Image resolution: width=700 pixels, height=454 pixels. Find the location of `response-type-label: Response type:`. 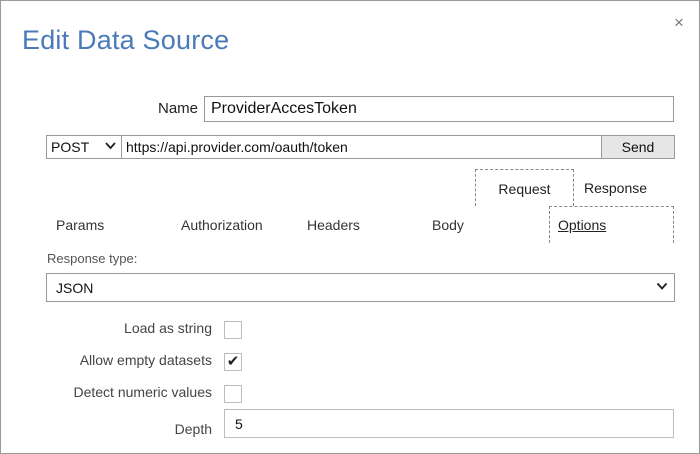

response-type-label: Response type: is located at coordinates (92, 258).